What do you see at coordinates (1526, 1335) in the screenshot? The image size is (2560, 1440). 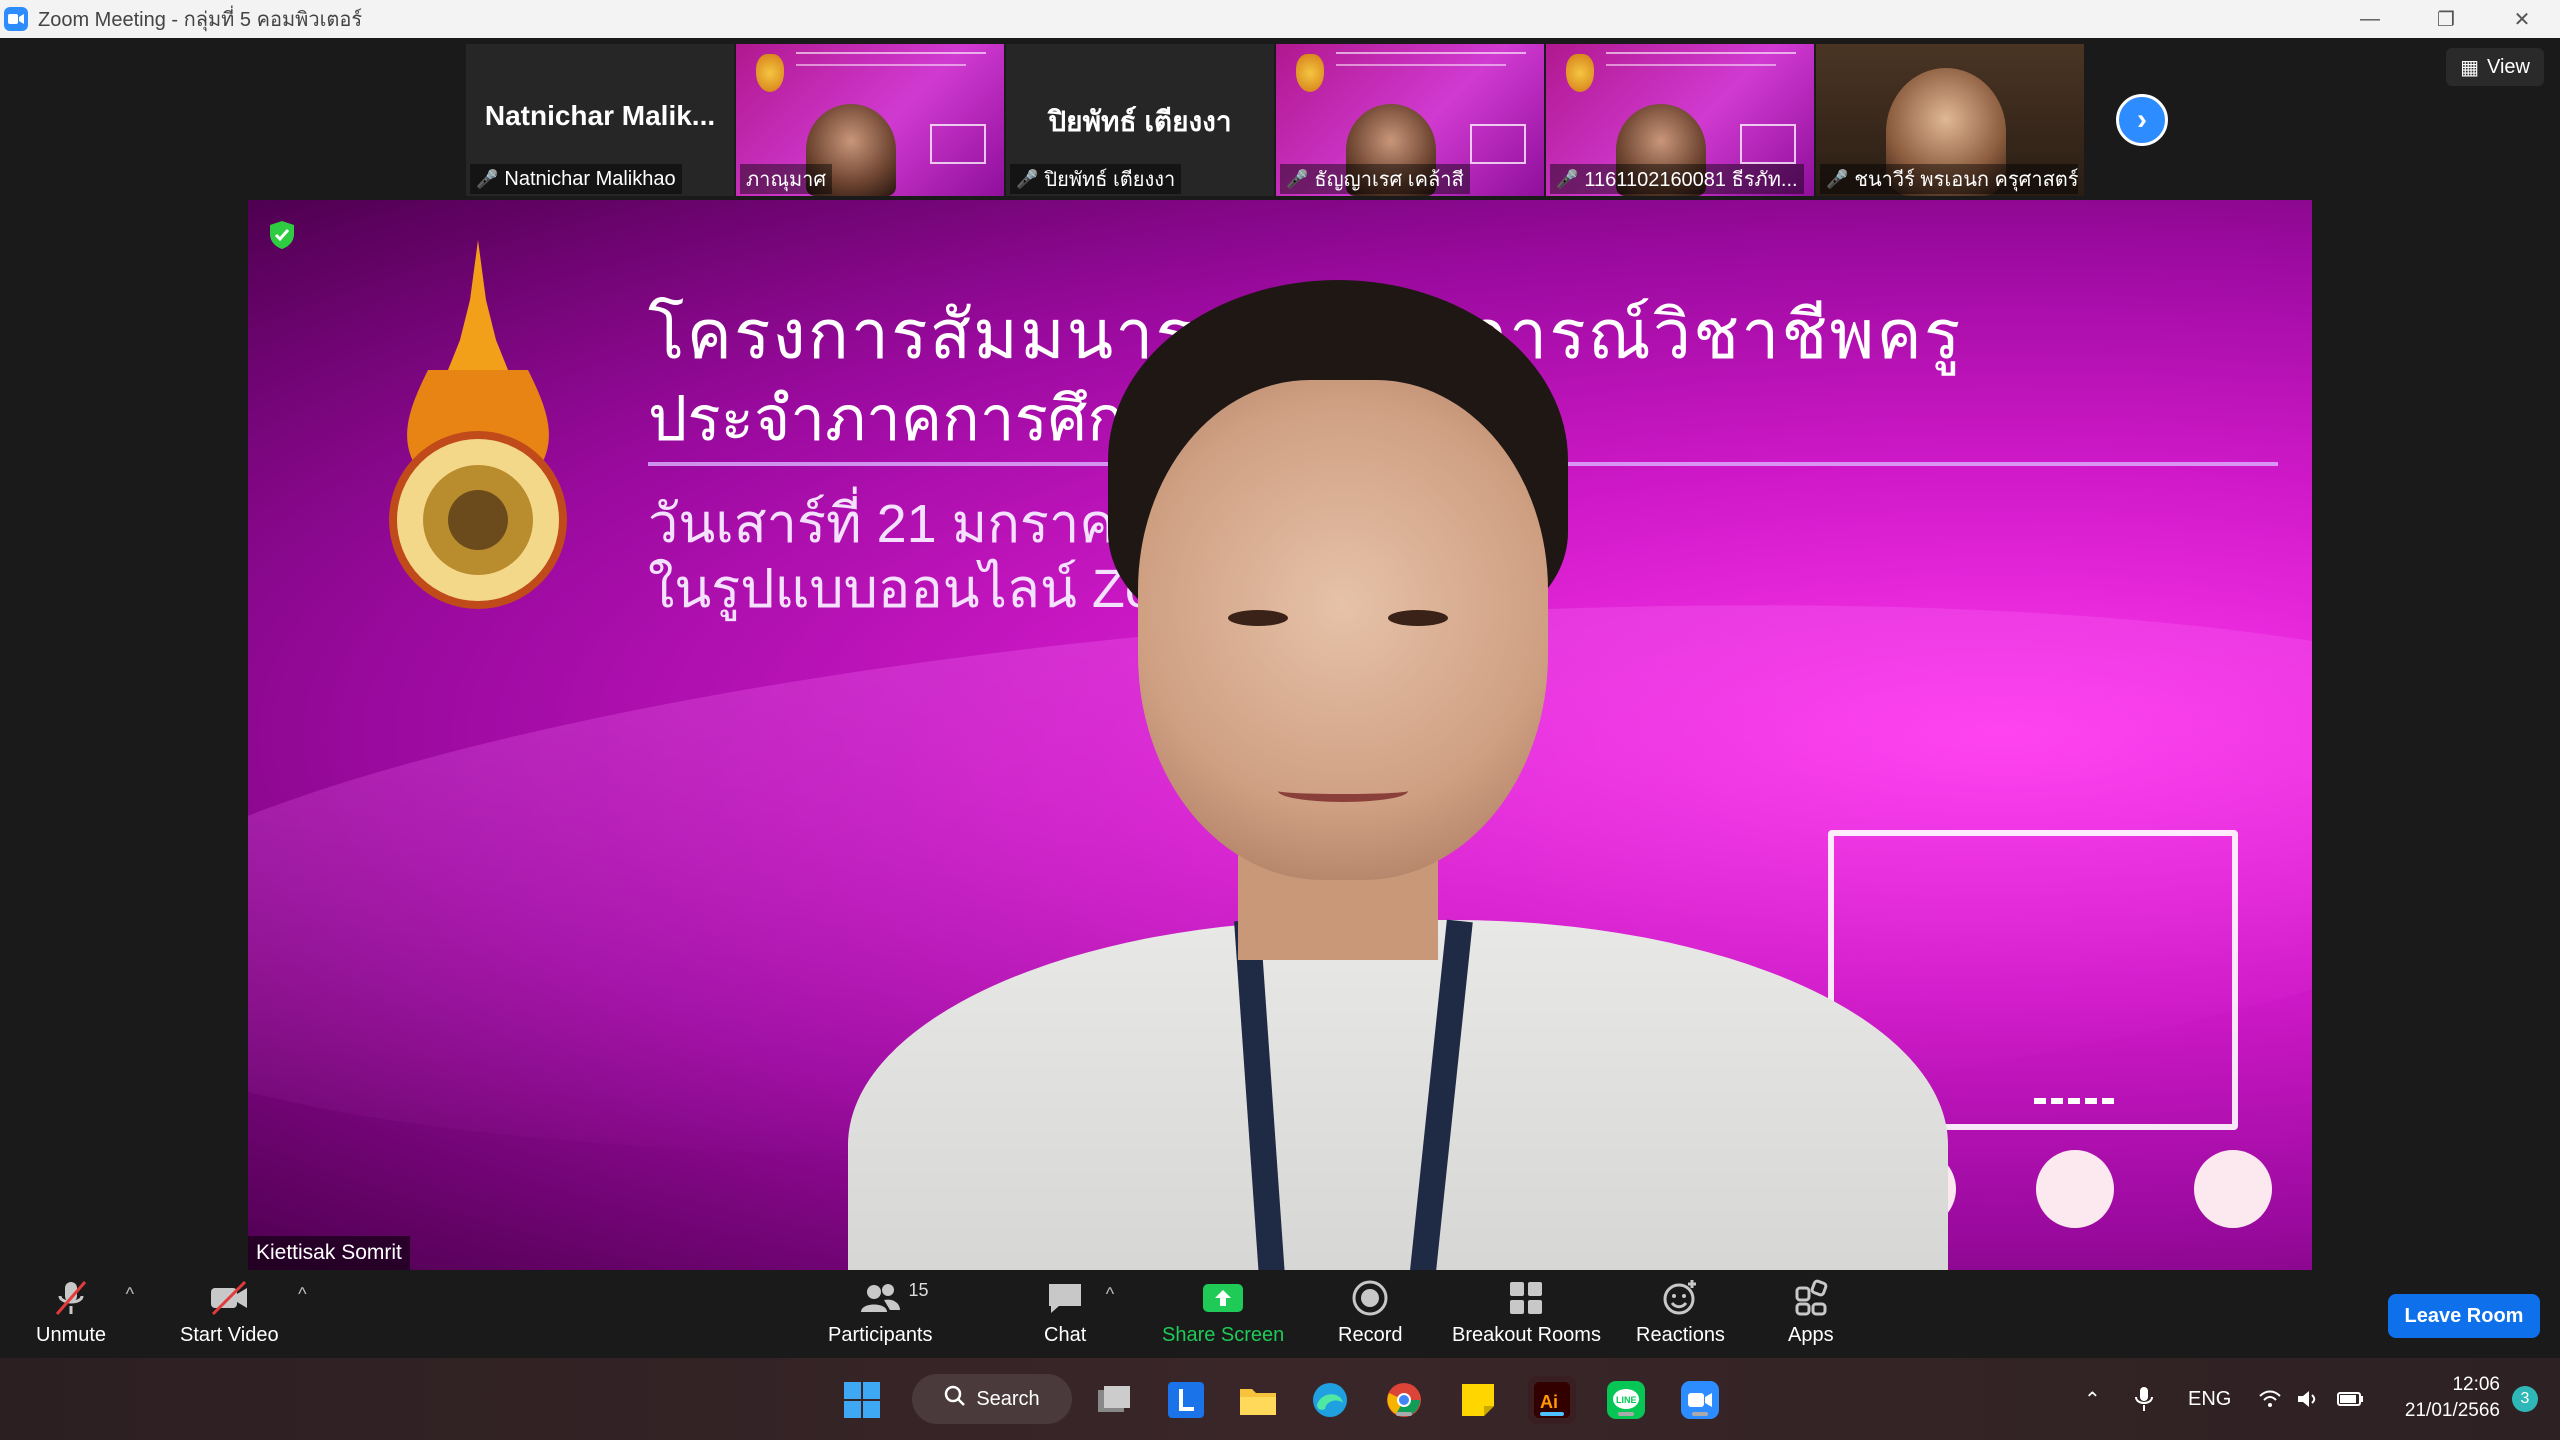 I see `breakout-rooms-label: Breakout Rooms` at bounding box center [1526, 1335].